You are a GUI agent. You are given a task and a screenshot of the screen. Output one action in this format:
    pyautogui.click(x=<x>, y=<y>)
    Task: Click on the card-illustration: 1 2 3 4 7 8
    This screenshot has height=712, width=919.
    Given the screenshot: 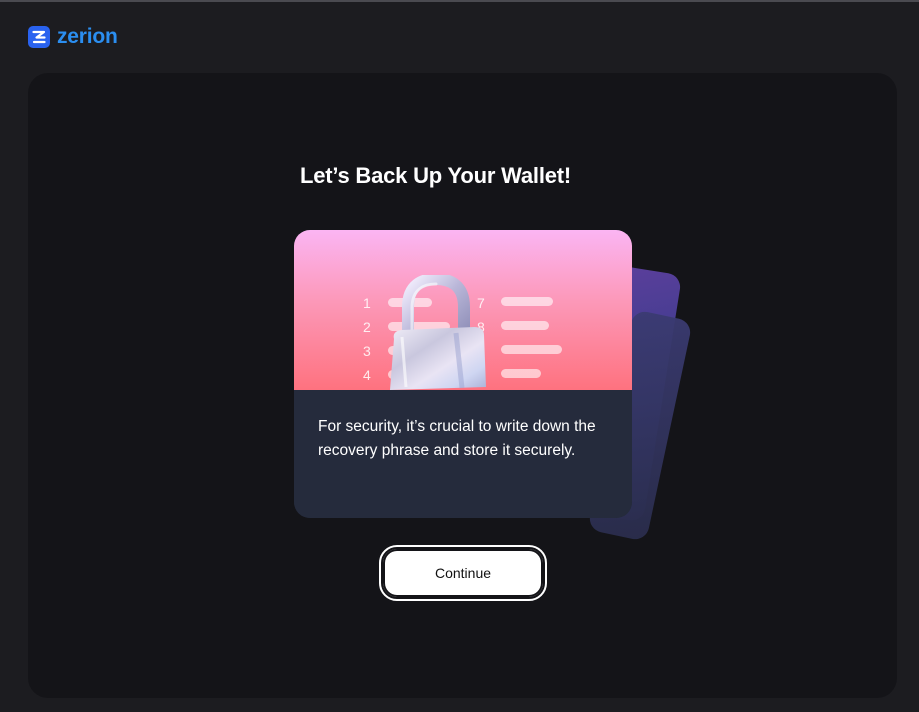 What is the action you would take?
    pyautogui.click(x=463, y=310)
    